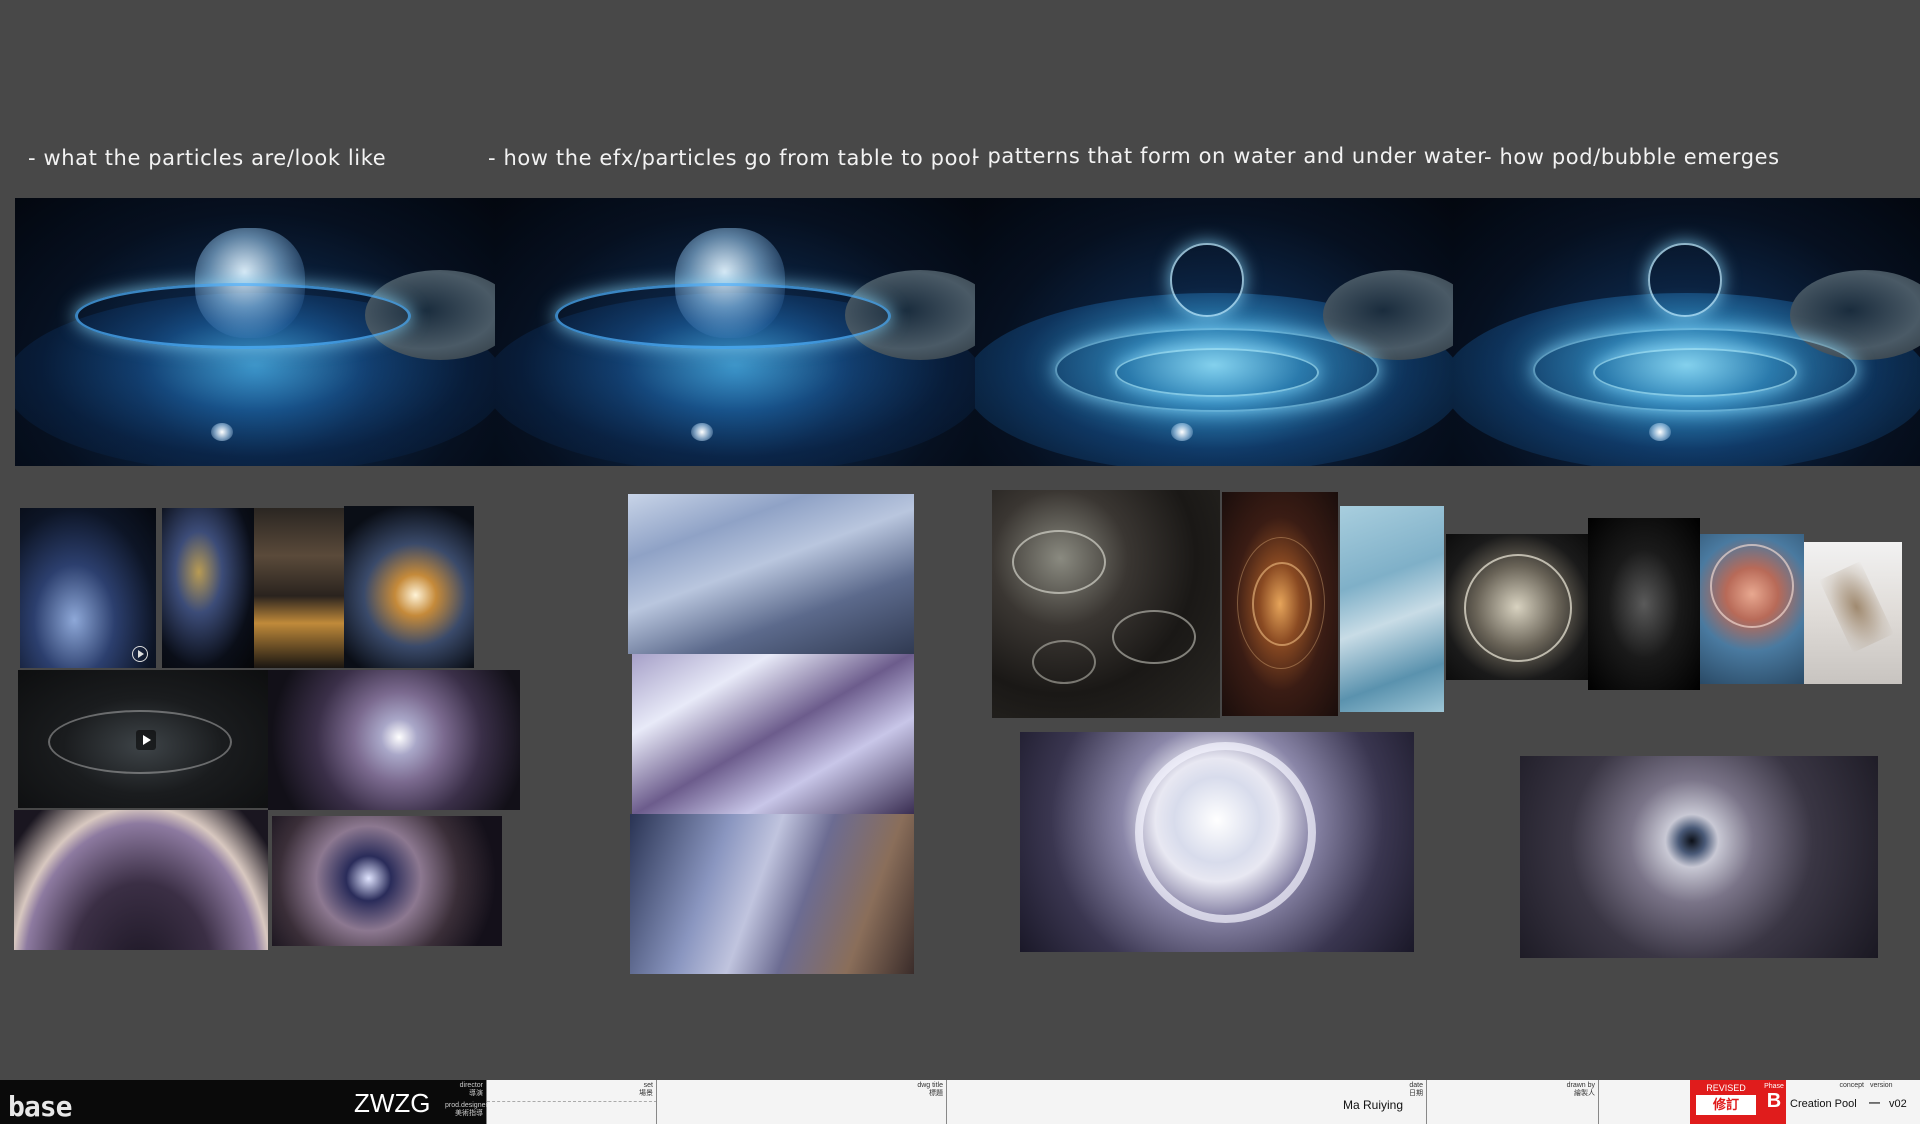 This screenshot has width=1920, height=1124. What do you see at coordinates (1726, 1105) in the screenshot?
I see `revised-cn: 修訂` at bounding box center [1726, 1105].